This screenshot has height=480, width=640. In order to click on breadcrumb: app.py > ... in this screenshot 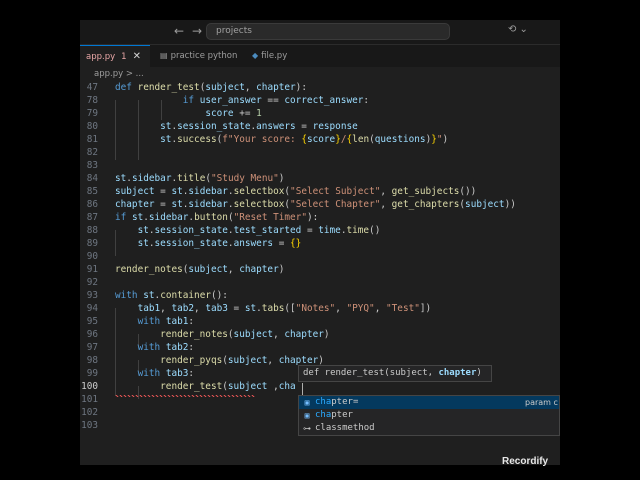, I will do `click(119, 74)`.